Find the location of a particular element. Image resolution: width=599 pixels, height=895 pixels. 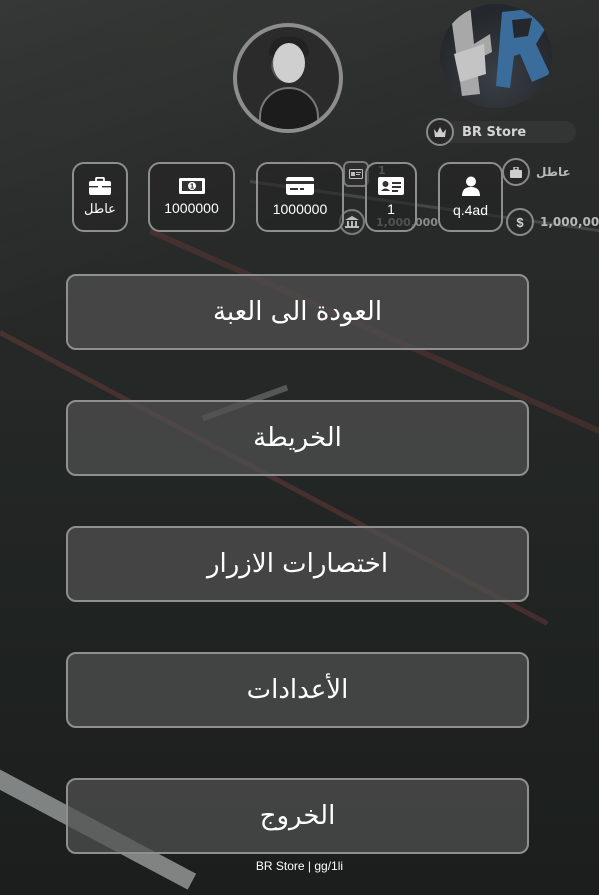

stat-cash: 1 1000000 is located at coordinates (191, 197).